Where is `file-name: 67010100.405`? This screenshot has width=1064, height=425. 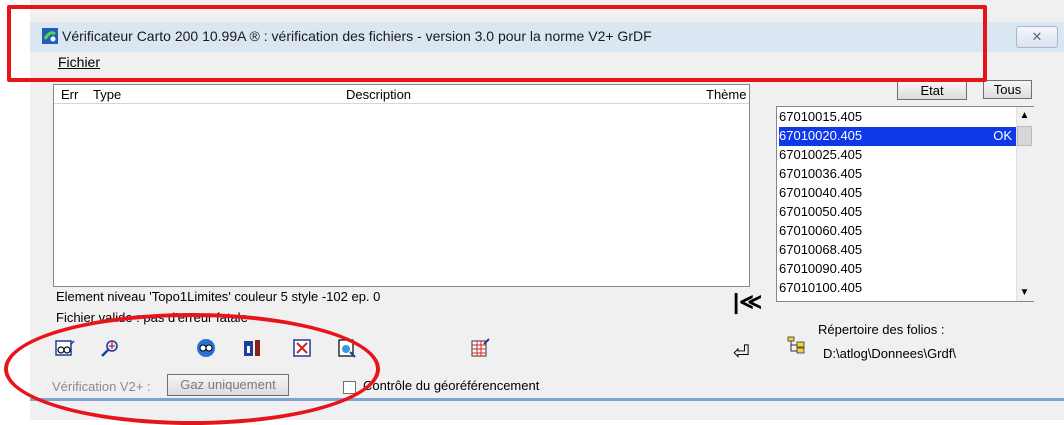 file-name: 67010100.405 is located at coordinates (821, 287).